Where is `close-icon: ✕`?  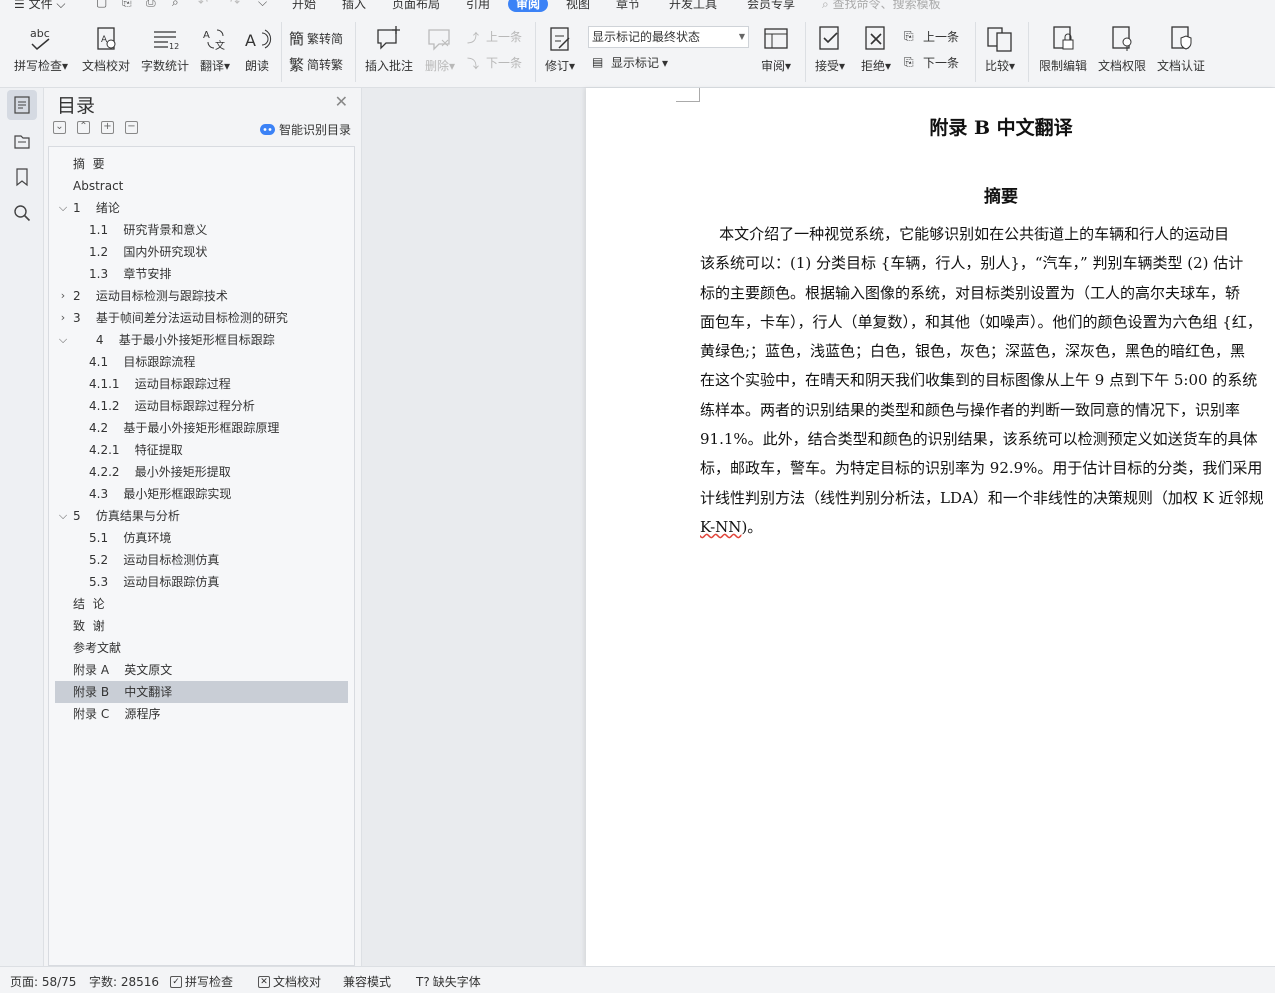
close-icon: ✕ is located at coordinates (341, 101).